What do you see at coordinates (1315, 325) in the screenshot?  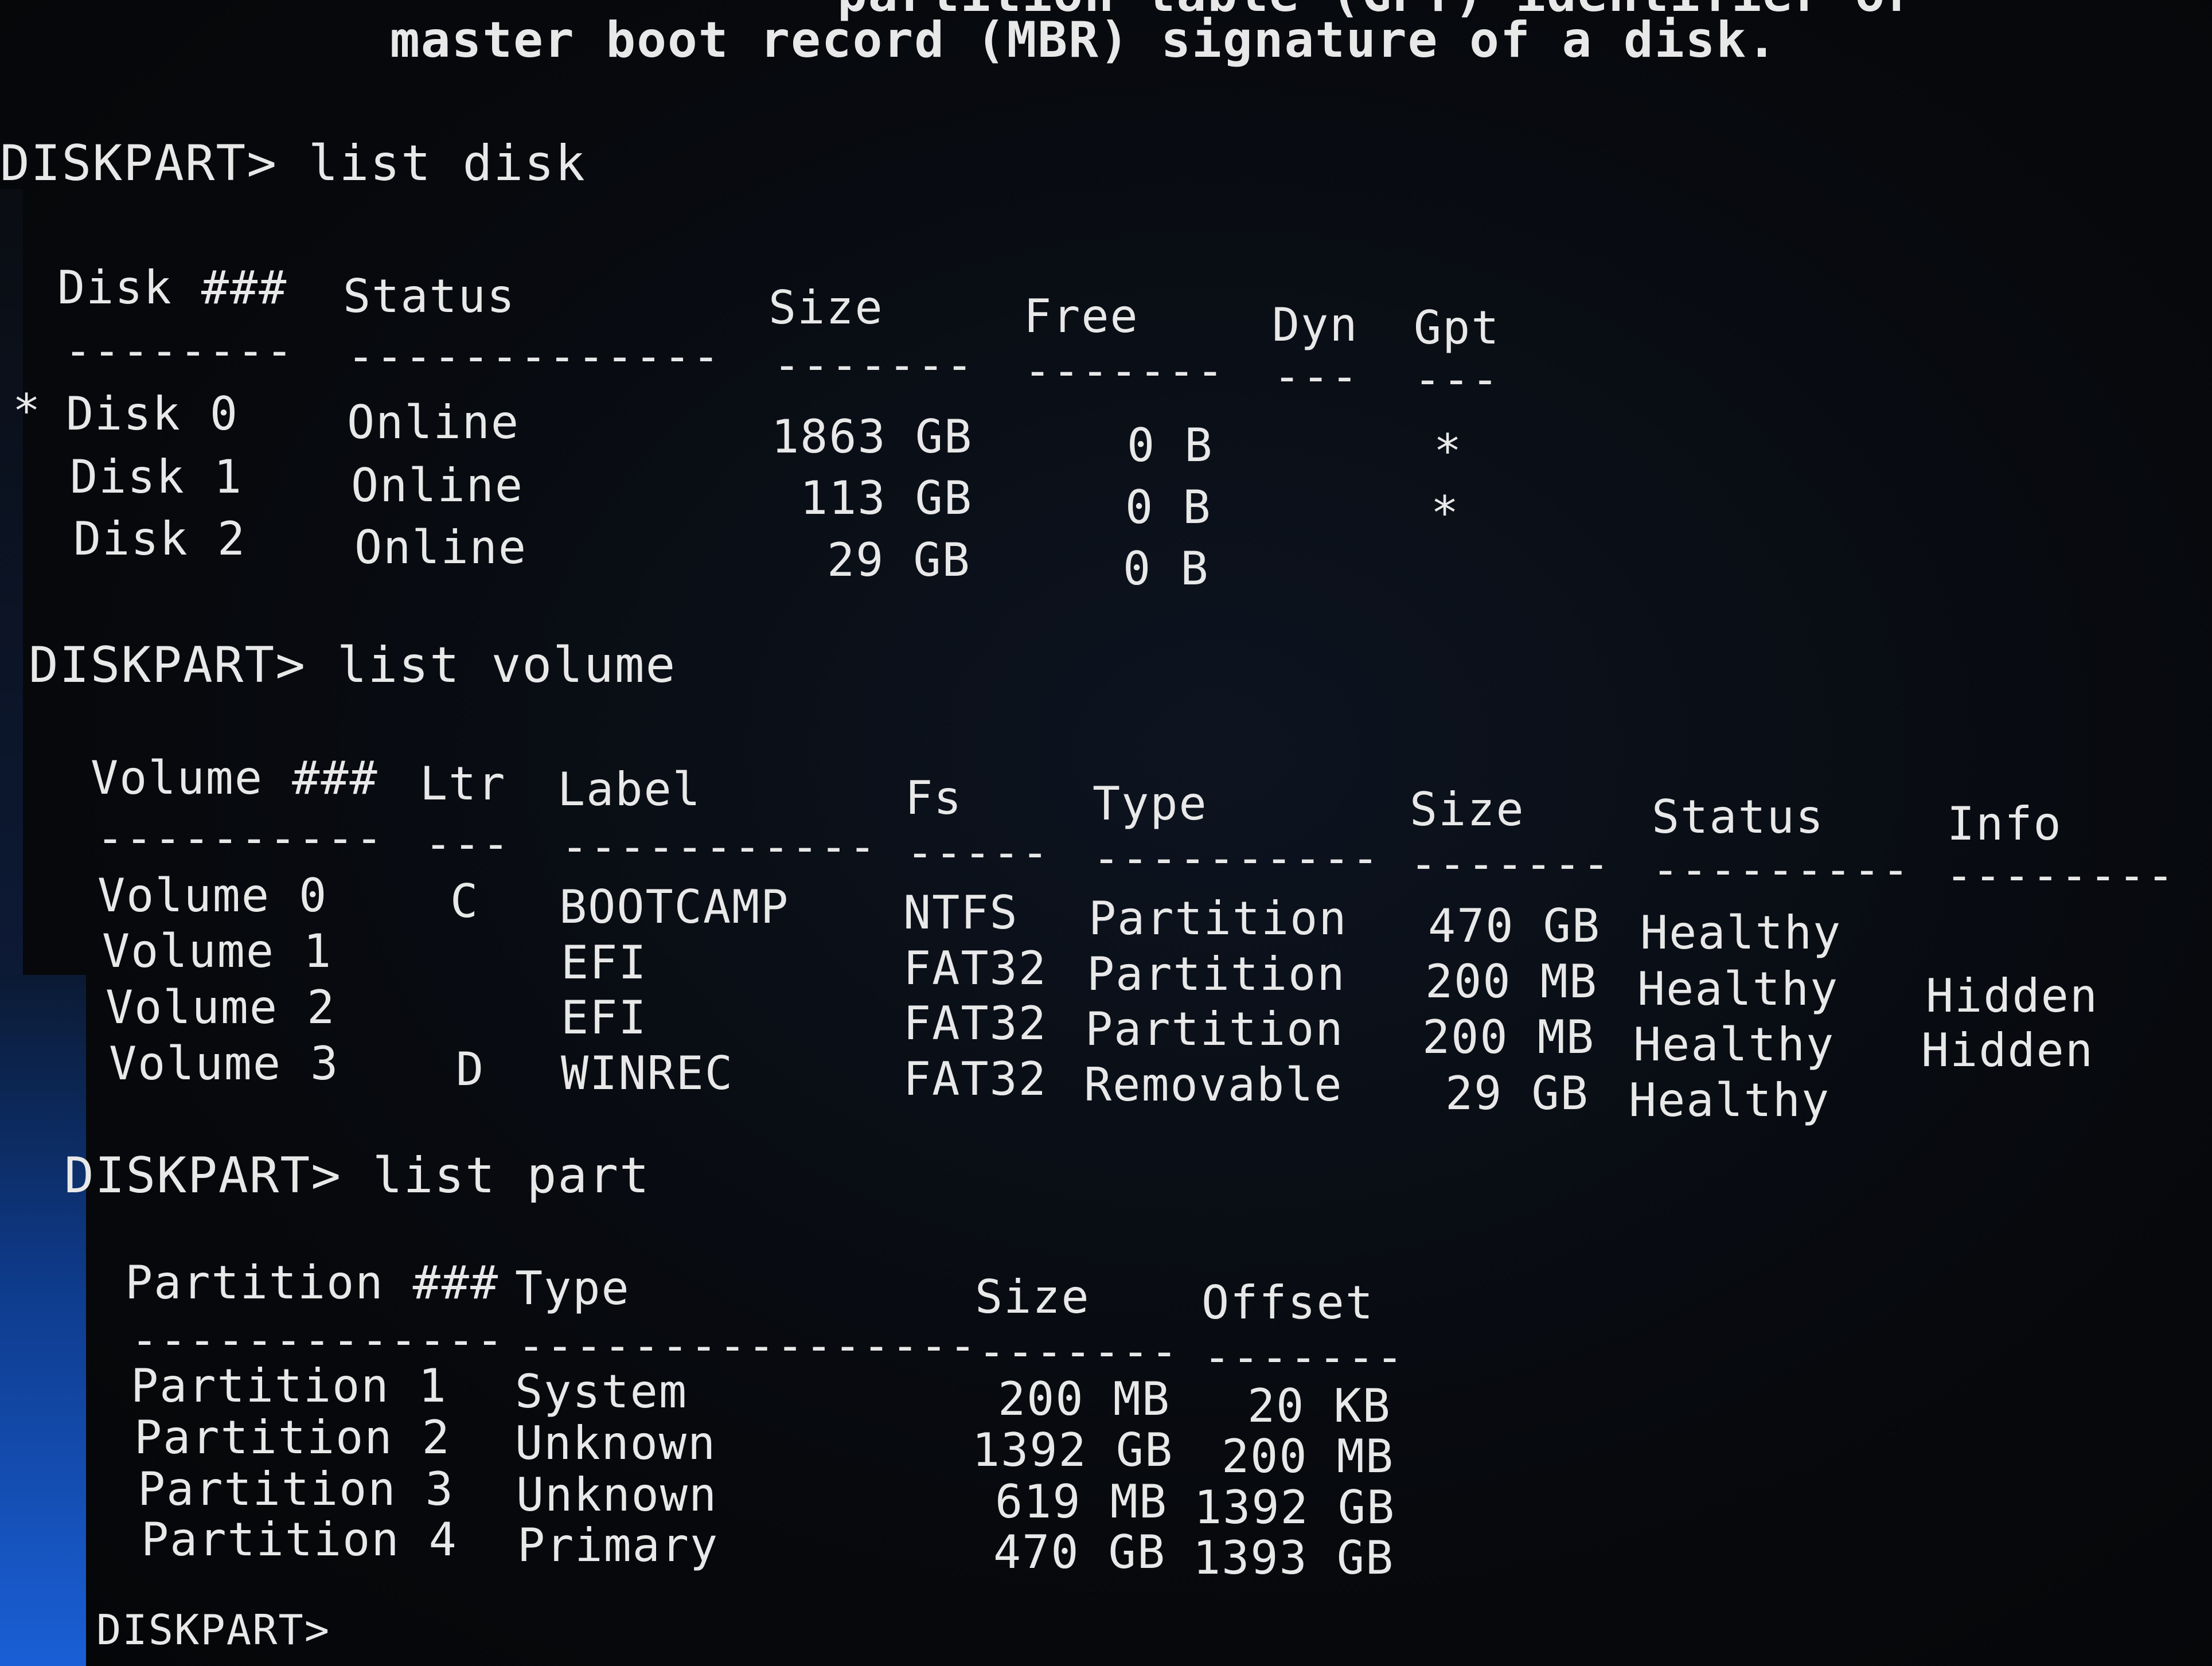 I see `disk-col-header: Dyn` at bounding box center [1315, 325].